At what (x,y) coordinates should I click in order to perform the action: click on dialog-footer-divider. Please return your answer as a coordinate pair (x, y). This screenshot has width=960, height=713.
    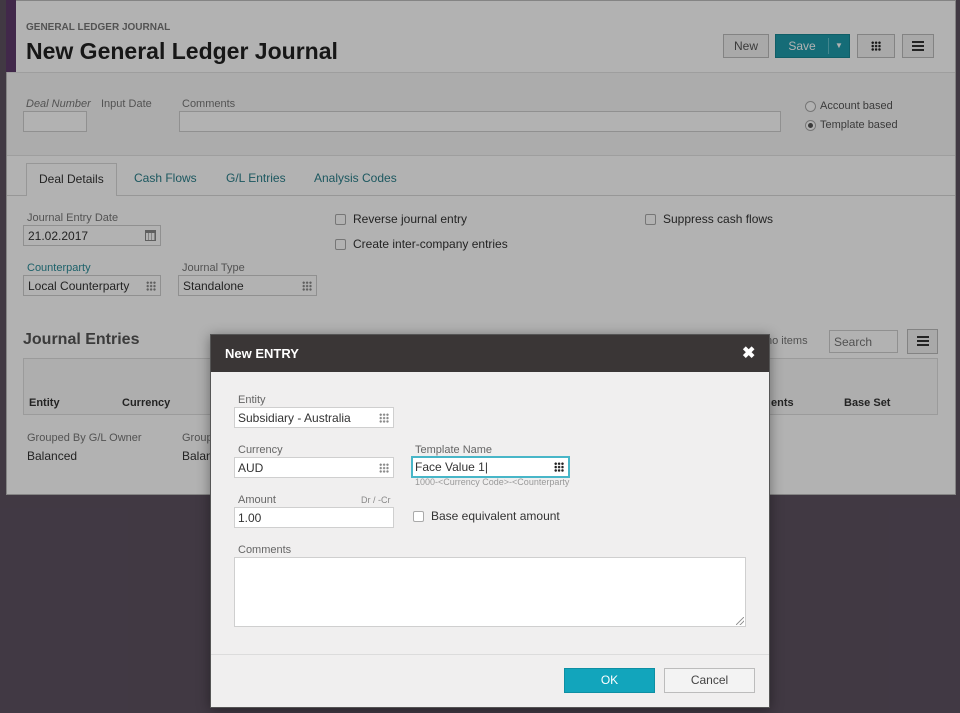
    Looking at the image, I should click on (490, 654).